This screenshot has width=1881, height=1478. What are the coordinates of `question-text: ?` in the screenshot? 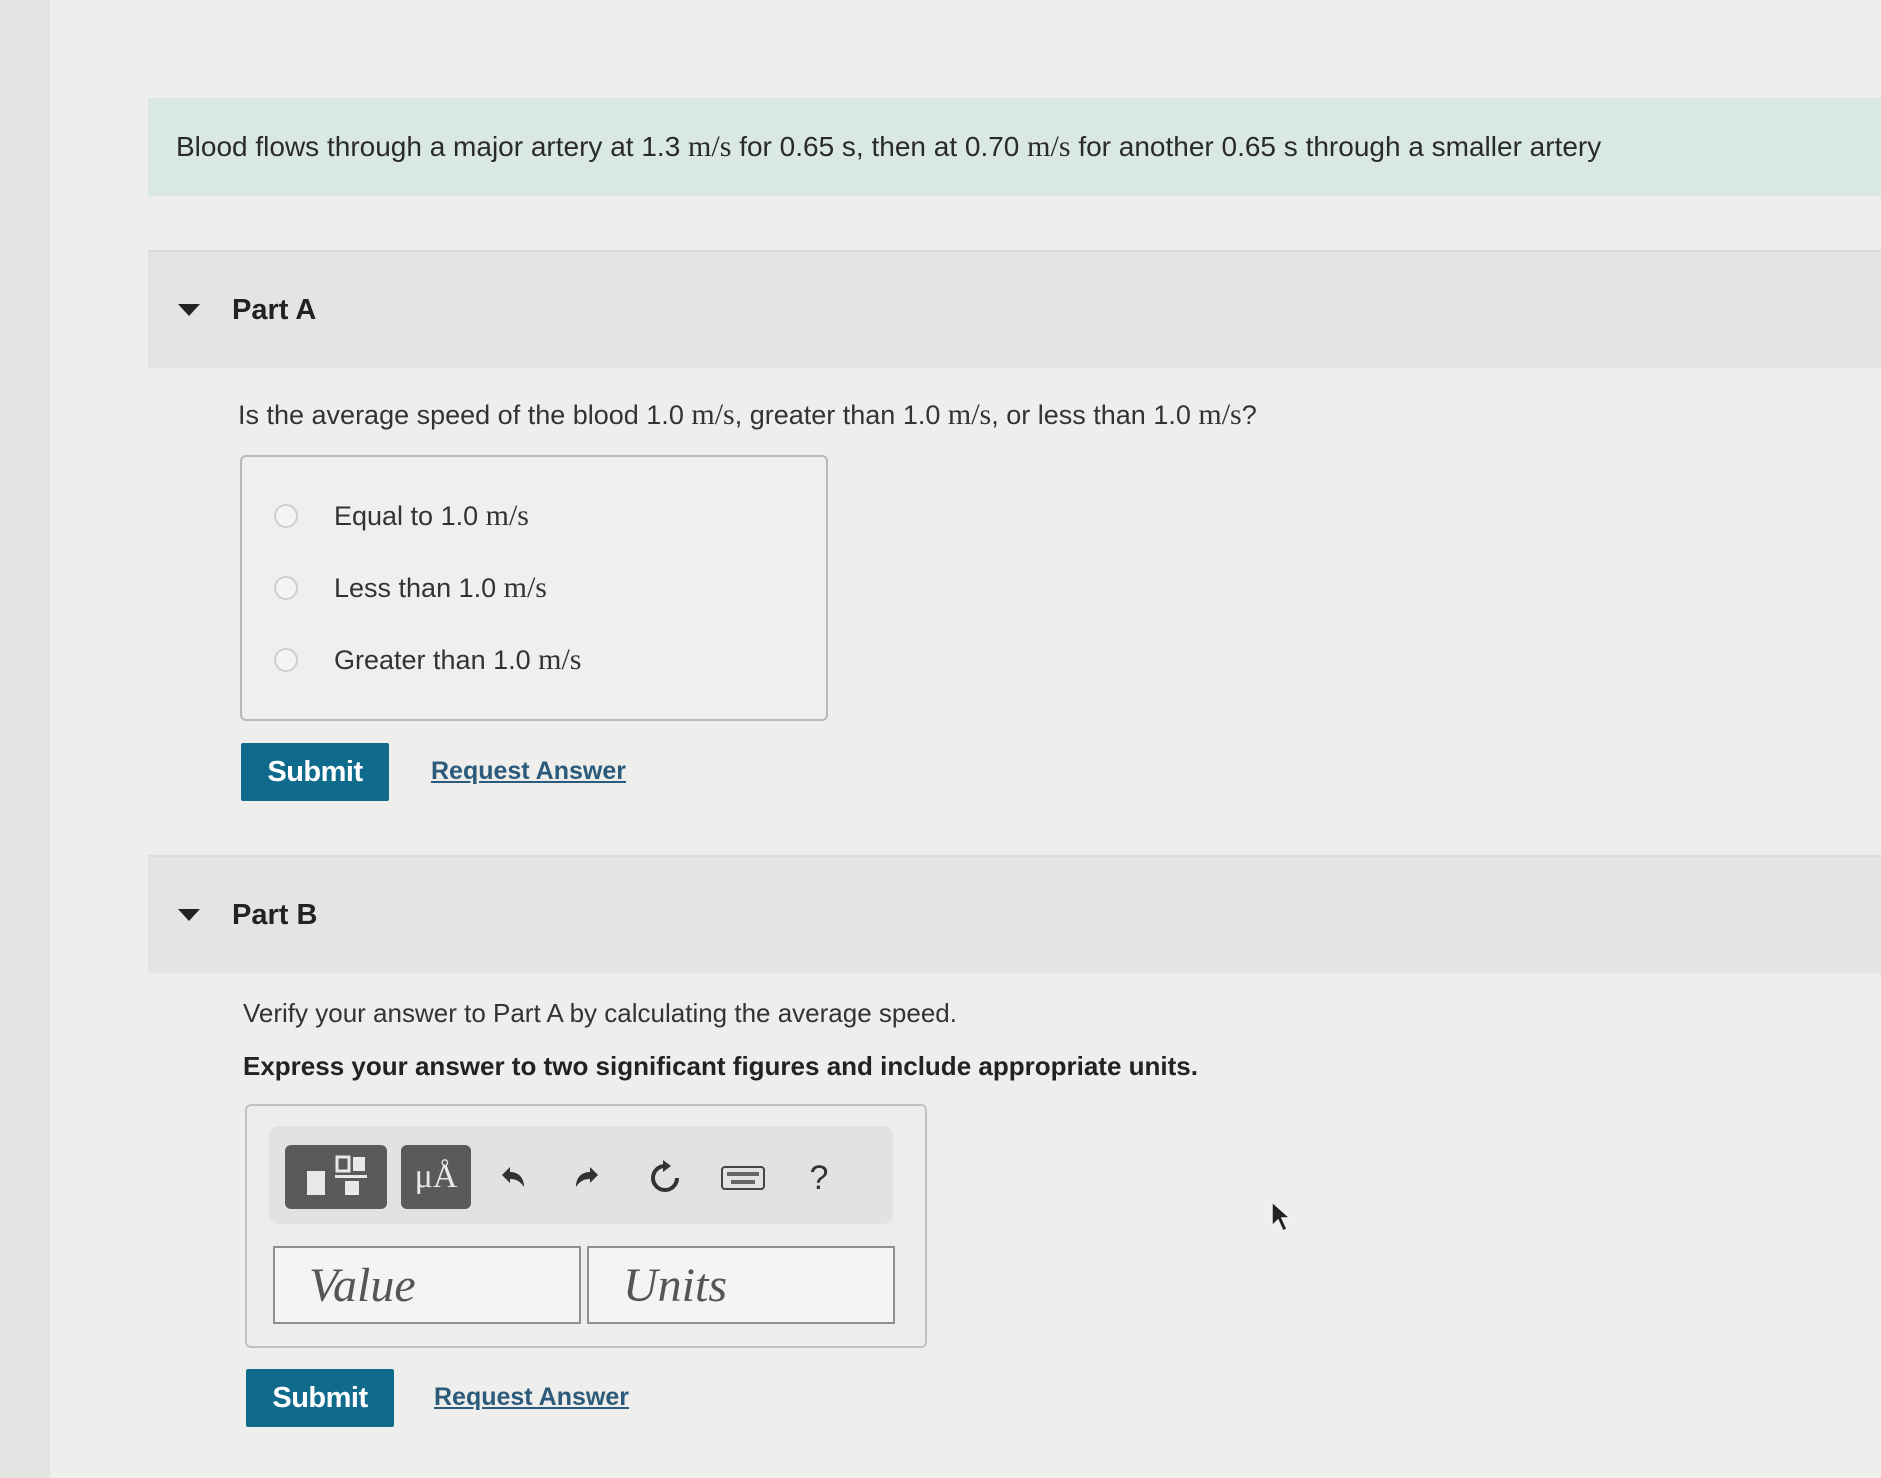 It's located at (1249, 415).